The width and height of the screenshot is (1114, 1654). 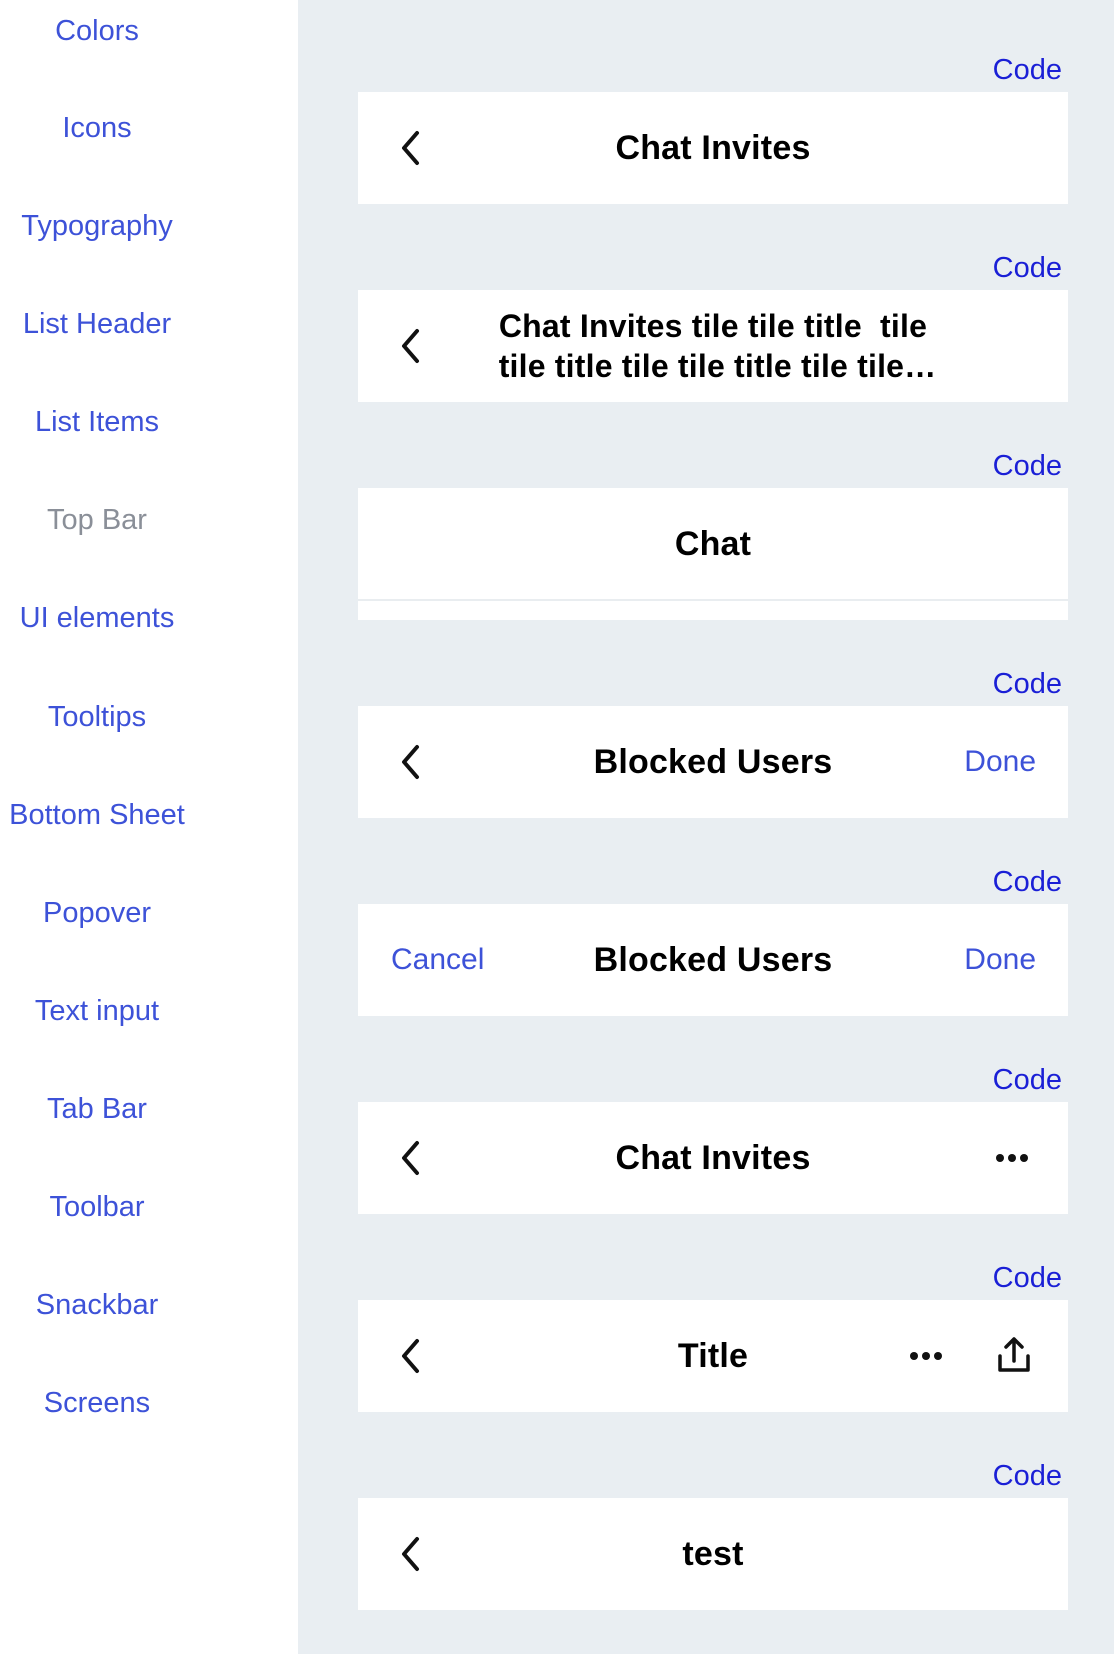 I want to click on sidebar-item-list-items: List Items, so click(x=97, y=422).